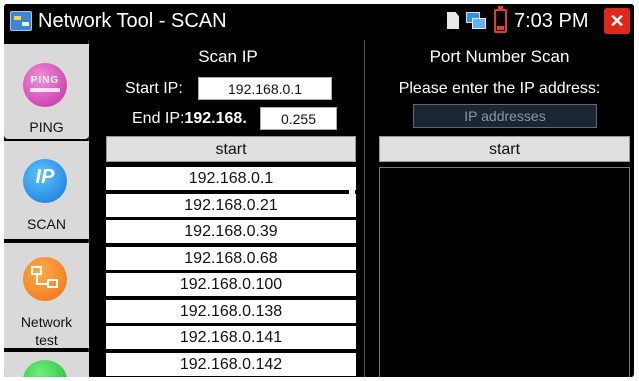 The image size is (639, 381). Describe the element at coordinates (231, 205) in the screenshot. I see `result-row: 192.168.0.21` at that location.